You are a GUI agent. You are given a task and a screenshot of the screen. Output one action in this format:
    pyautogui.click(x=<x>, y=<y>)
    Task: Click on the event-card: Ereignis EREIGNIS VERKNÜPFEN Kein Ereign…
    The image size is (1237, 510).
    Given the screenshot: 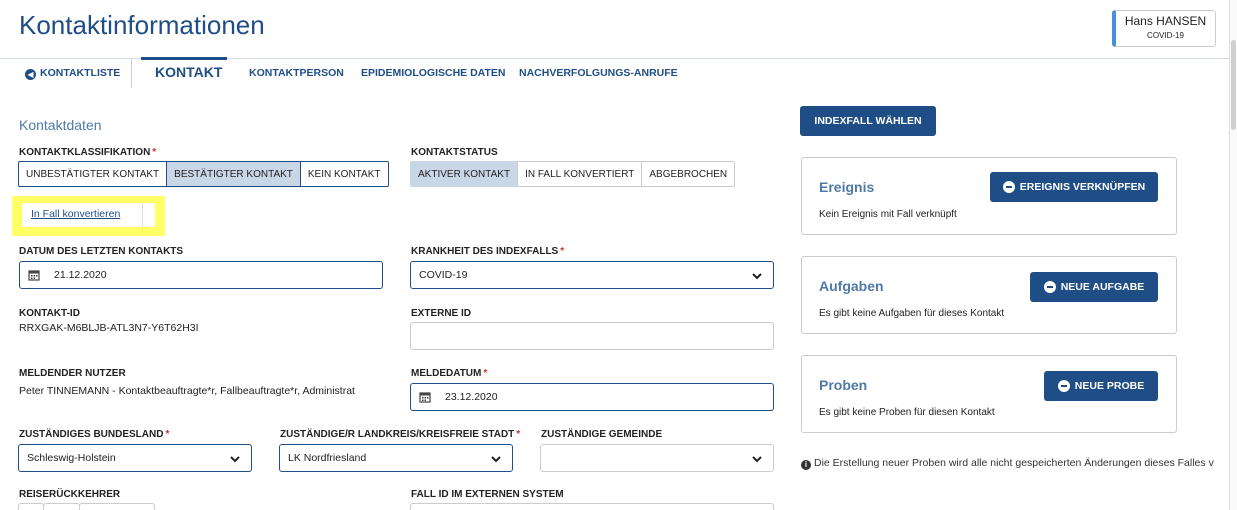 What is the action you would take?
    pyautogui.click(x=989, y=196)
    